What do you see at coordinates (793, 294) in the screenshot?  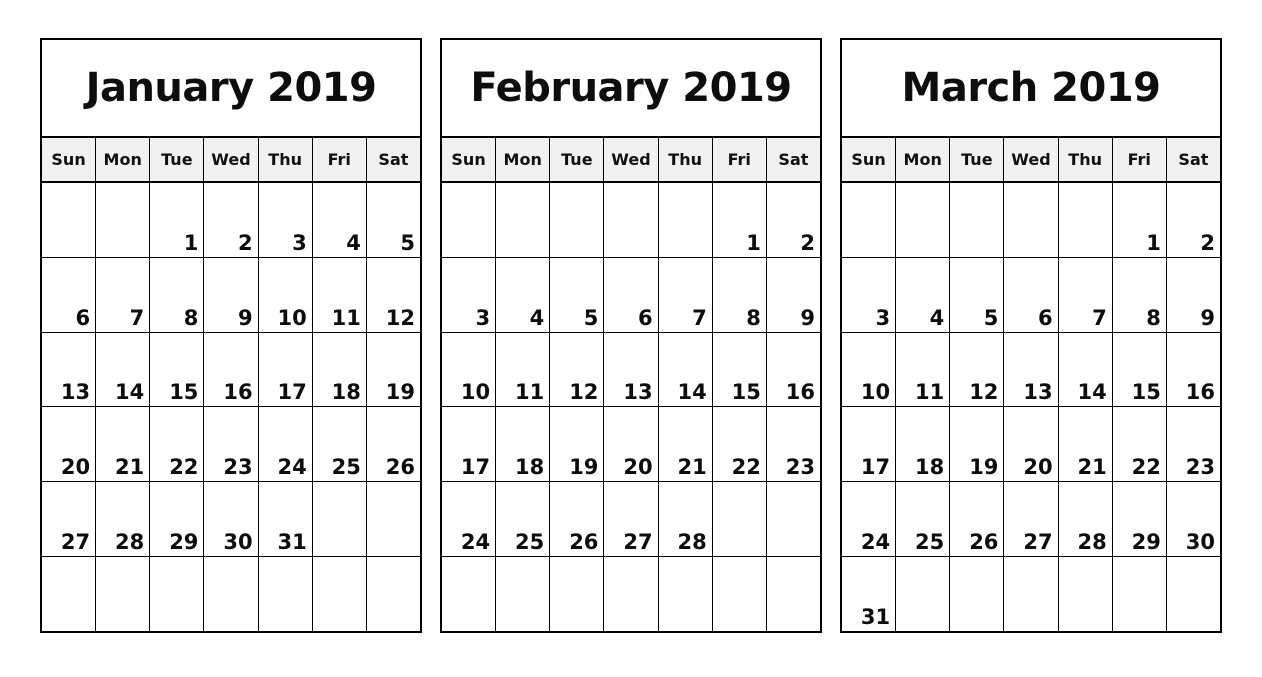 I see `day-cell: 9` at bounding box center [793, 294].